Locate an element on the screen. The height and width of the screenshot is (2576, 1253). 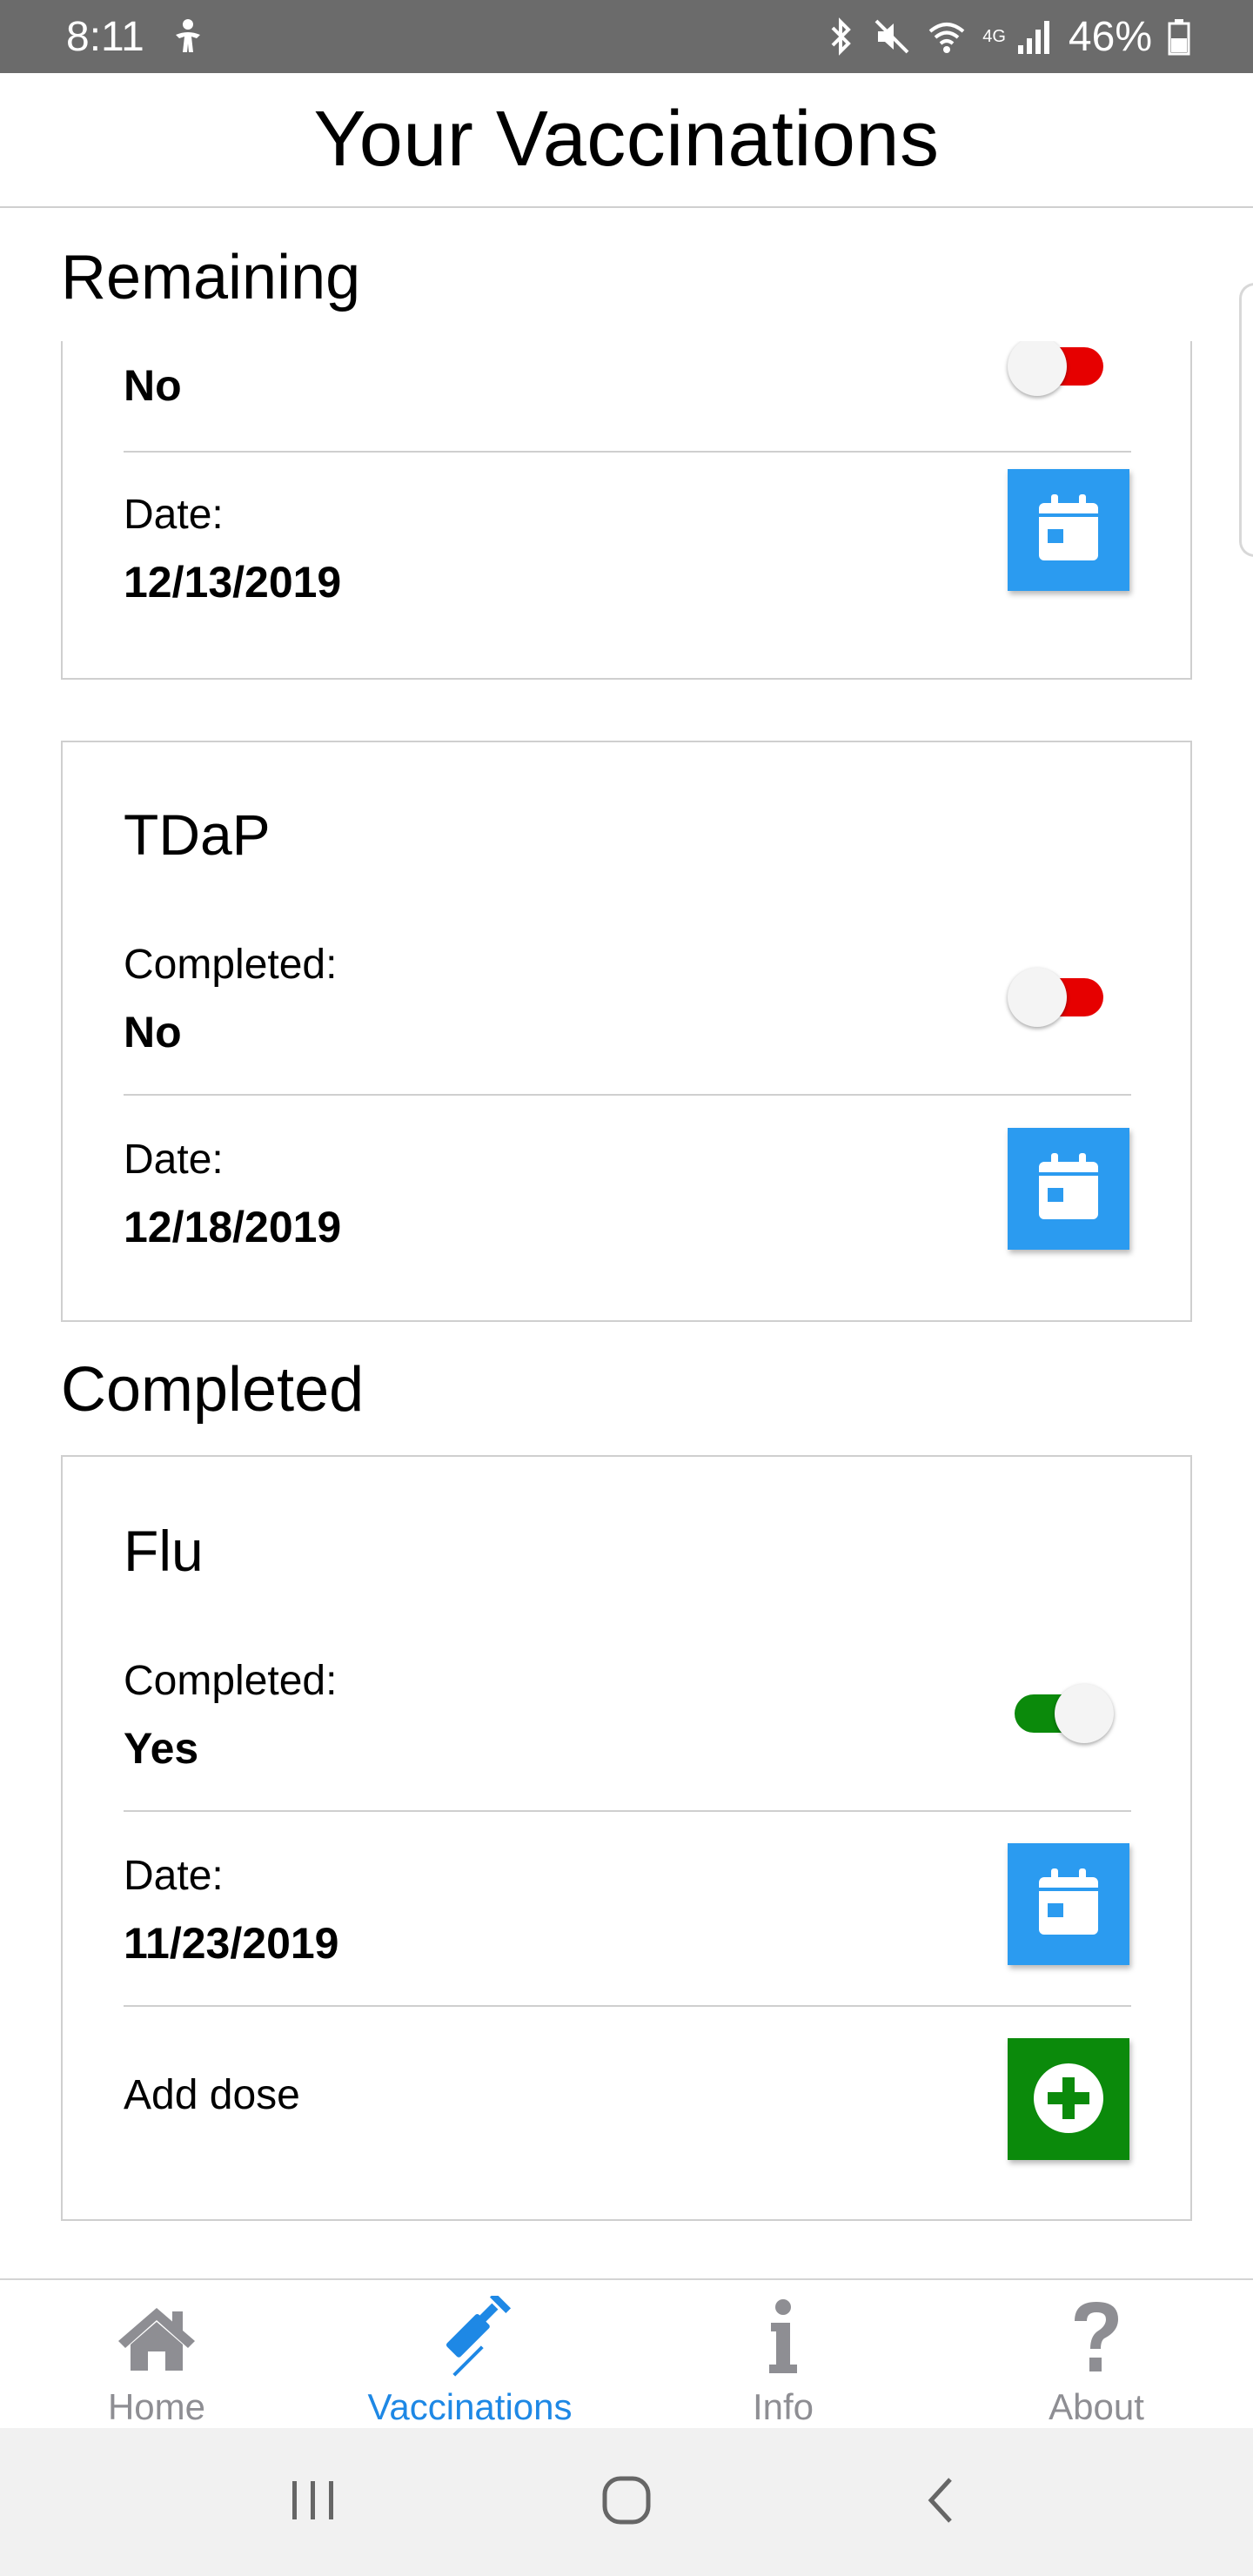
back-button is located at coordinates (940, 2502).